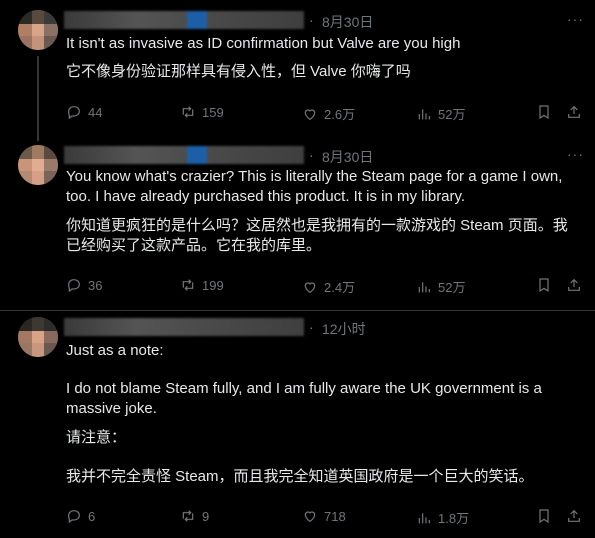 The image size is (595, 538). Describe the element at coordinates (206, 516) in the screenshot. I see `repost-count: 9` at that location.